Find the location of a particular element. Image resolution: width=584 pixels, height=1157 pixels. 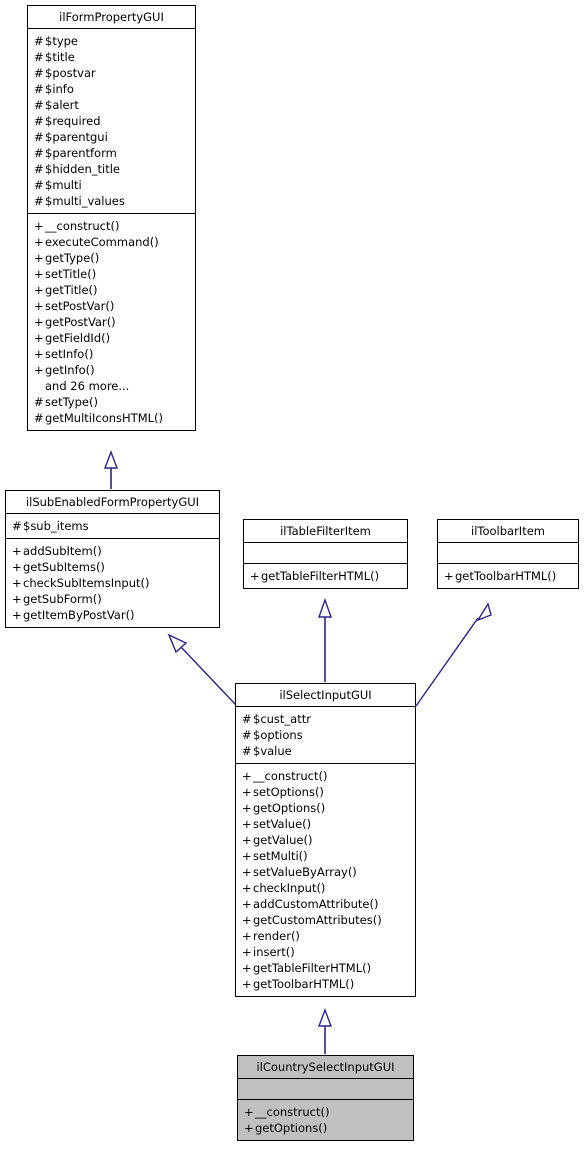

attribute-label: $parentform is located at coordinates (81, 153).